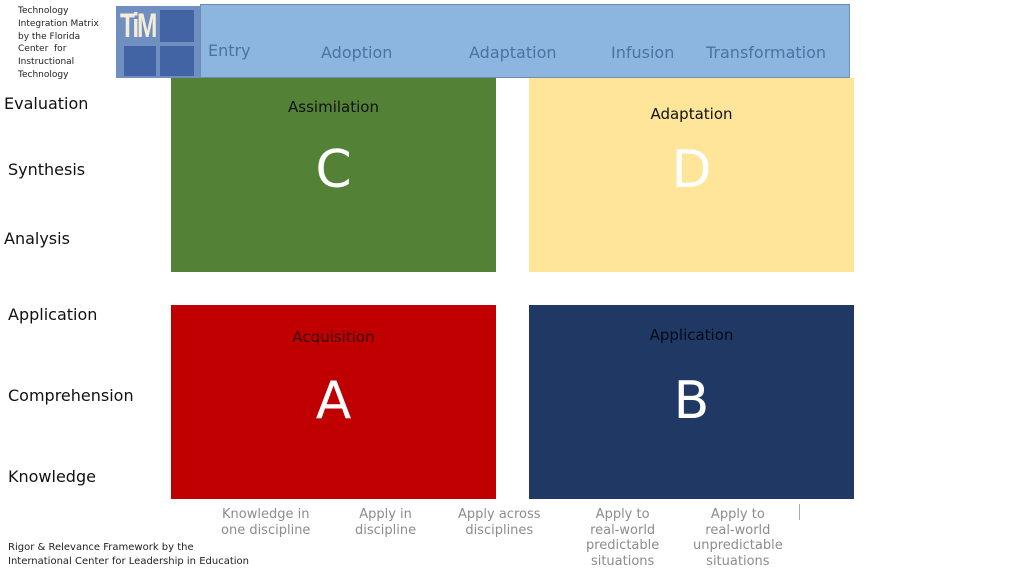 This screenshot has width=1024, height=576. Describe the element at coordinates (691, 114) in the screenshot. I see `quadrant-title: Adaptation` at that location.